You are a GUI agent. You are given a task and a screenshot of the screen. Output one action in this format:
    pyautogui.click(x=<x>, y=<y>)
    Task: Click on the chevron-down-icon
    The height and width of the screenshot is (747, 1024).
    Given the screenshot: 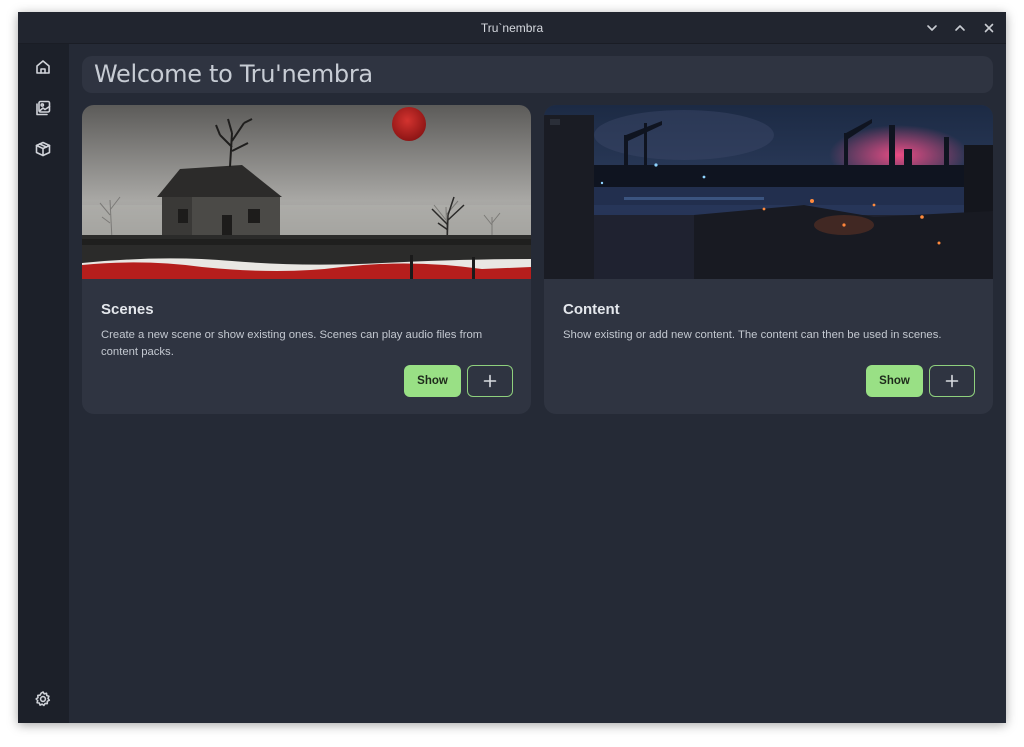 What is the action you would take?
    pyautogui.click(x=932, y=28)
    